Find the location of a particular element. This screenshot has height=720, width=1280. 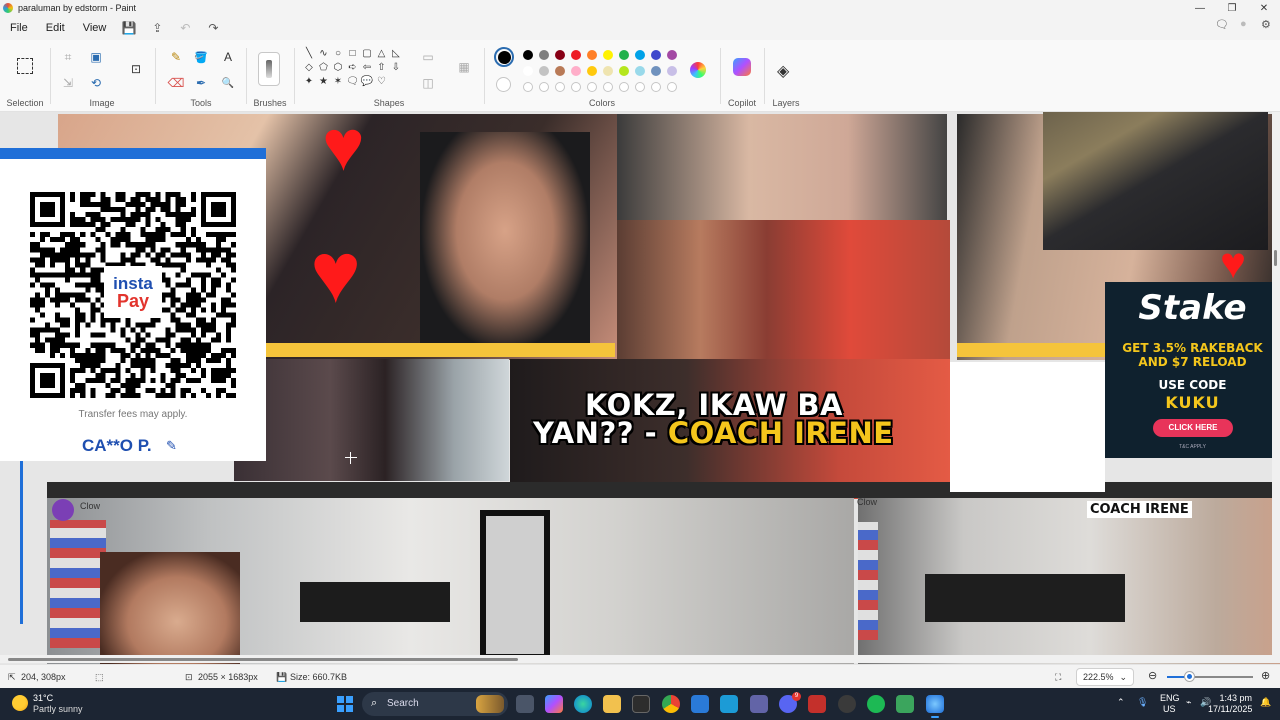

shape-option: ⇦ is located at coordinates (367, 67).